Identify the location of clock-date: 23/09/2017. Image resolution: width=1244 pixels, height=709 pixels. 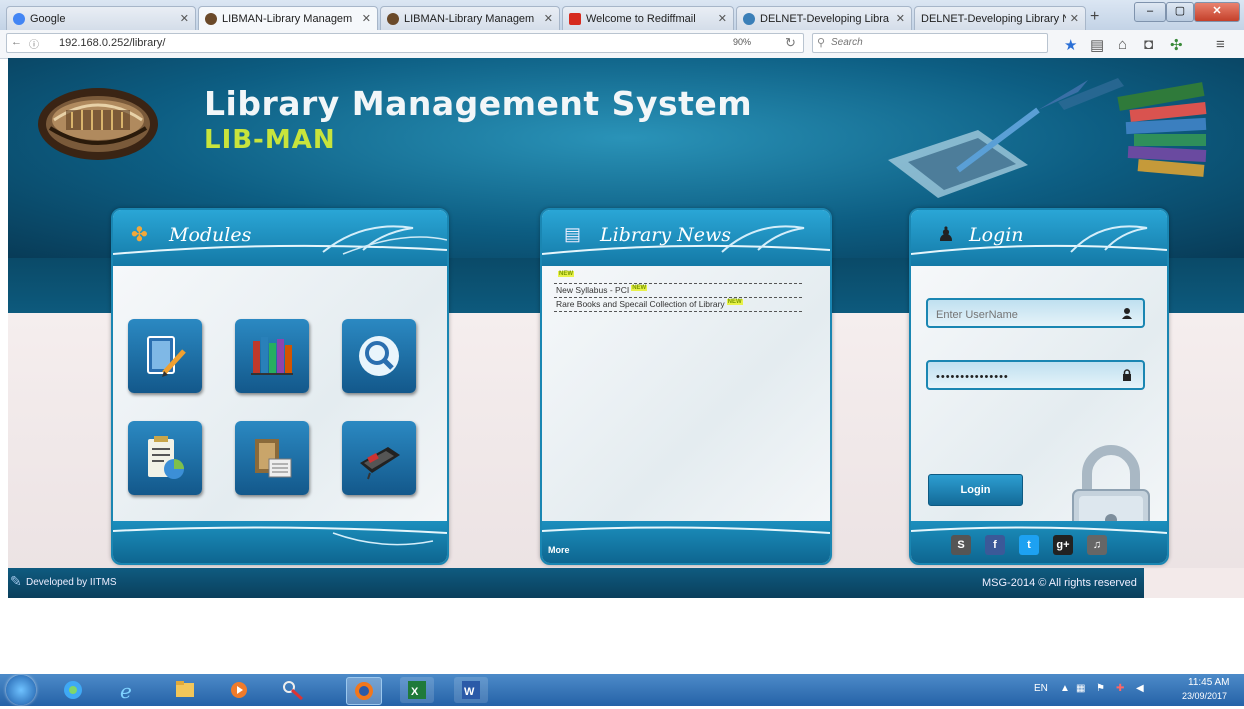
(1204, 696).